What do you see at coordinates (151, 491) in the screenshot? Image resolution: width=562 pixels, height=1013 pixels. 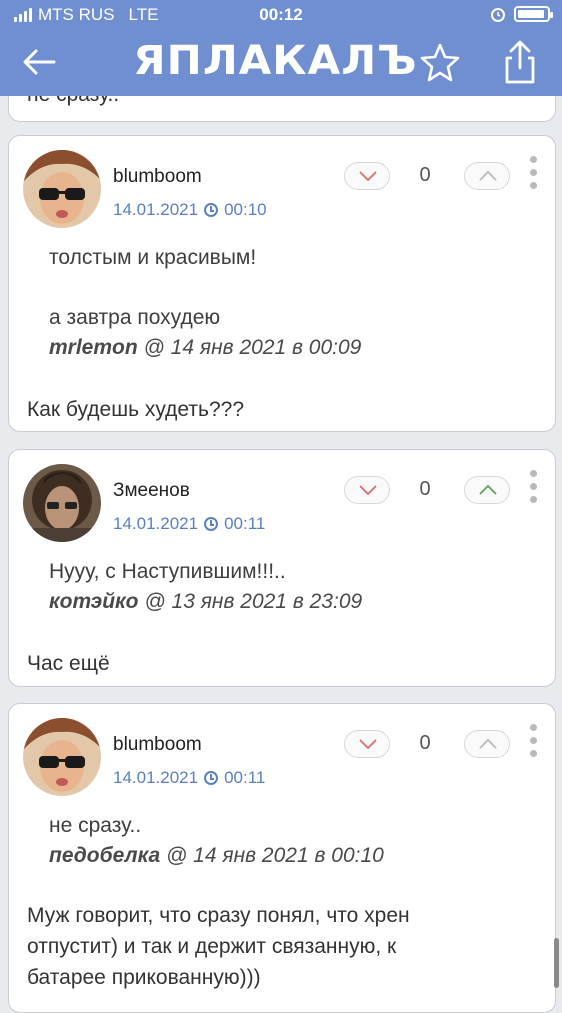 I see `username: Змеенов` at bounding box center [151, 491].